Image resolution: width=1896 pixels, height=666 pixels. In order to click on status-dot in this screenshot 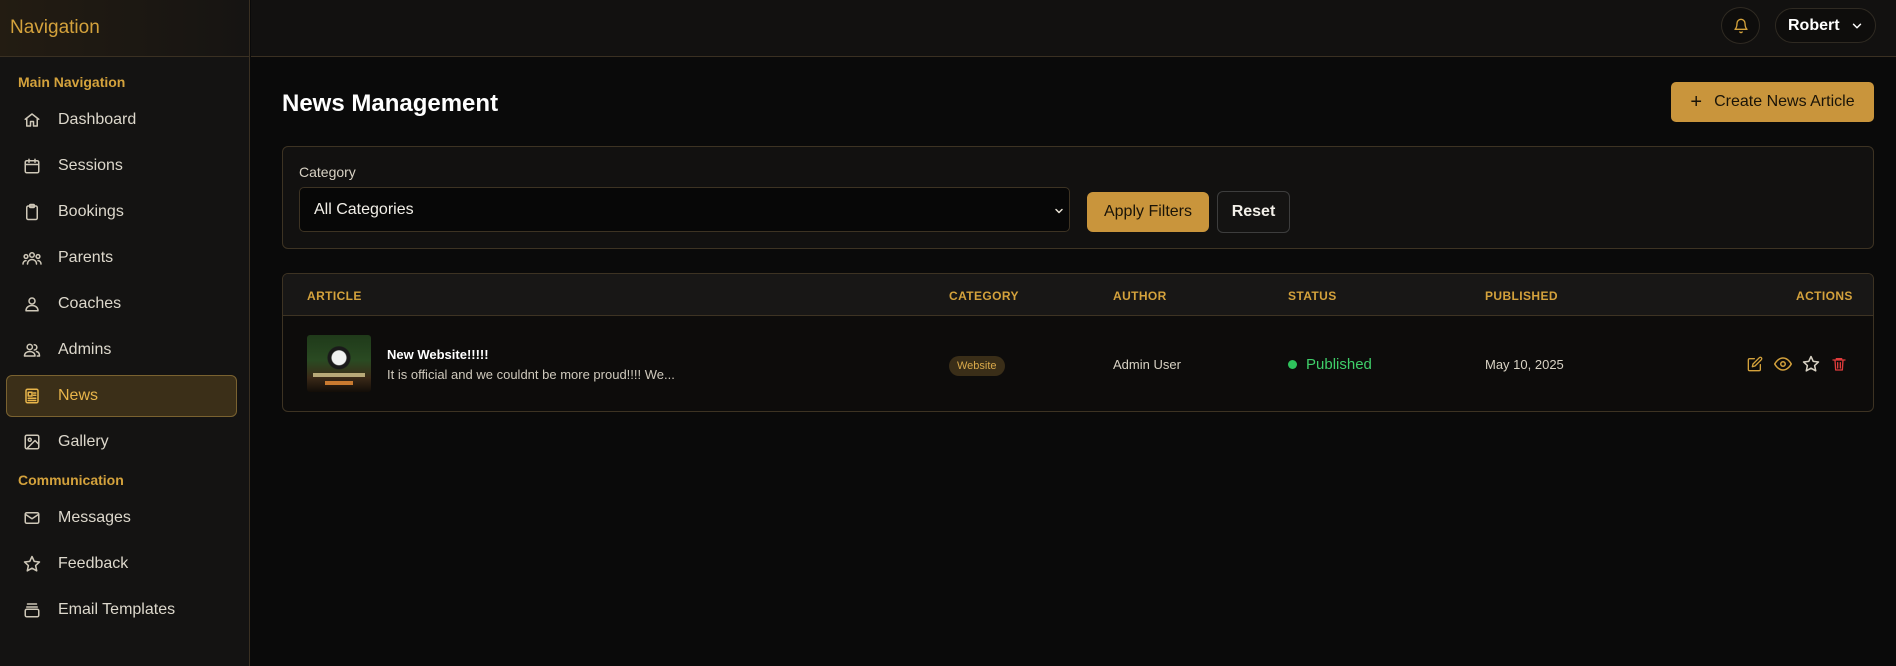, I will do `click(1292, 364)`.